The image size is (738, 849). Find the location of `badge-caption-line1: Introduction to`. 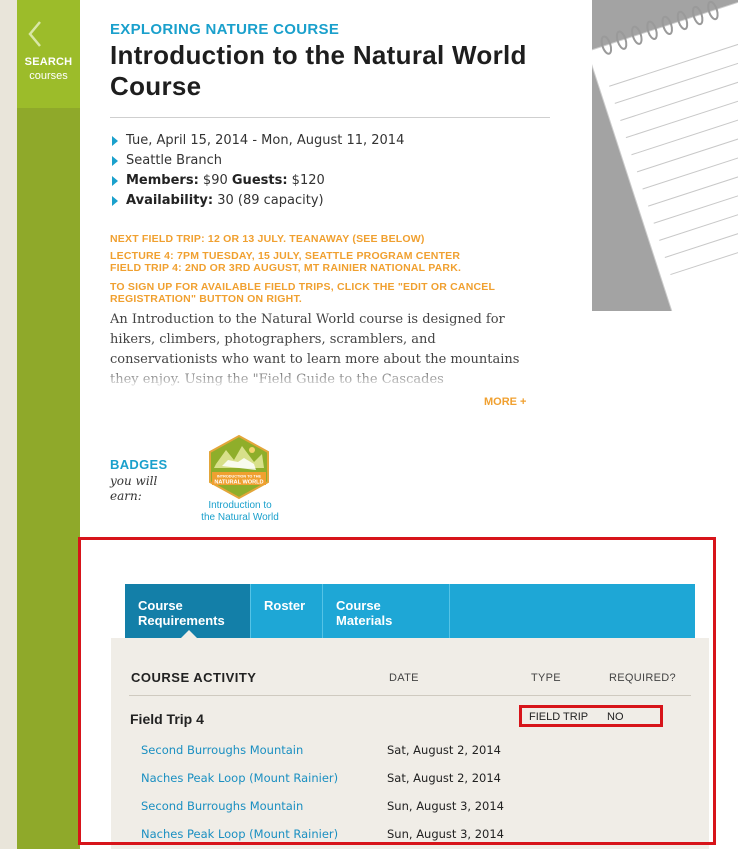

badge-caption-line1: Introduction to is located at coordinates (240, 505).